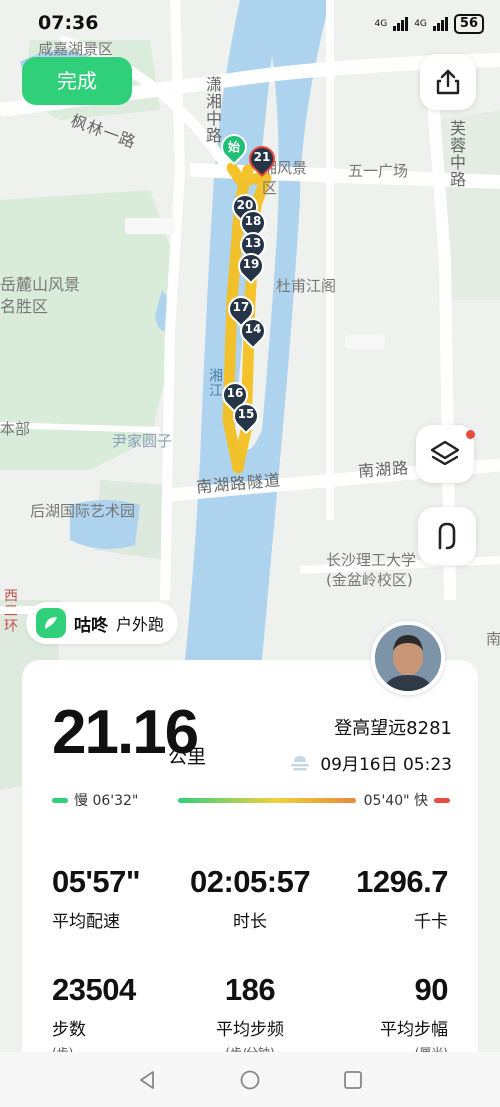 Image resolution: width=500 pixels, height=1107 pixels. I want to click on user-avatar, so click(408, 658).